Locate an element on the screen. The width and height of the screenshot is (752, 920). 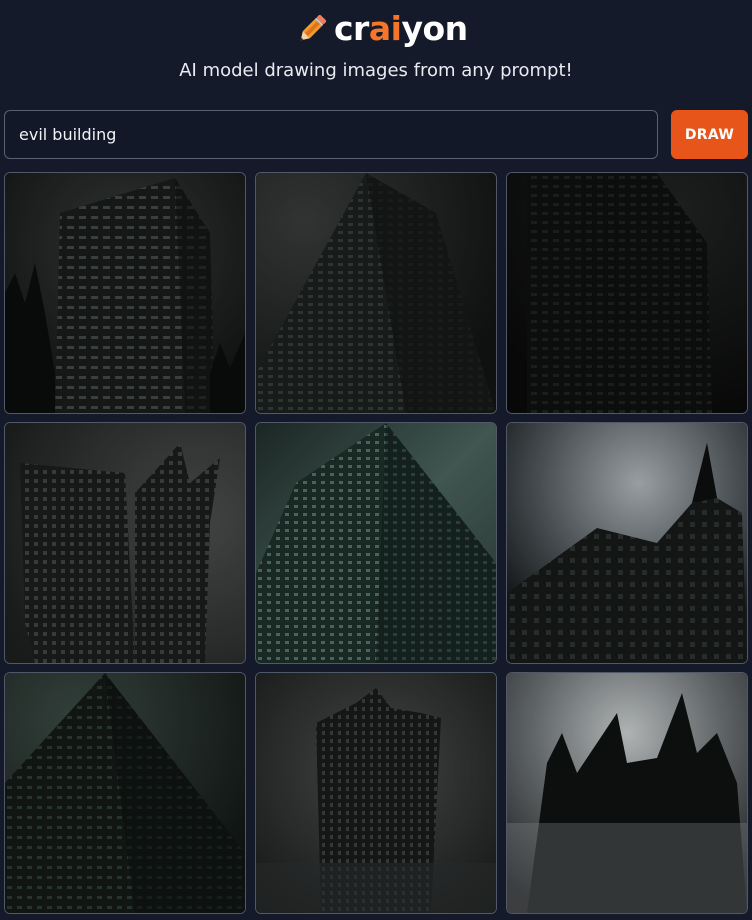
tagline: AI model drawing images from any prompt! is located at coordinates (376, 70).